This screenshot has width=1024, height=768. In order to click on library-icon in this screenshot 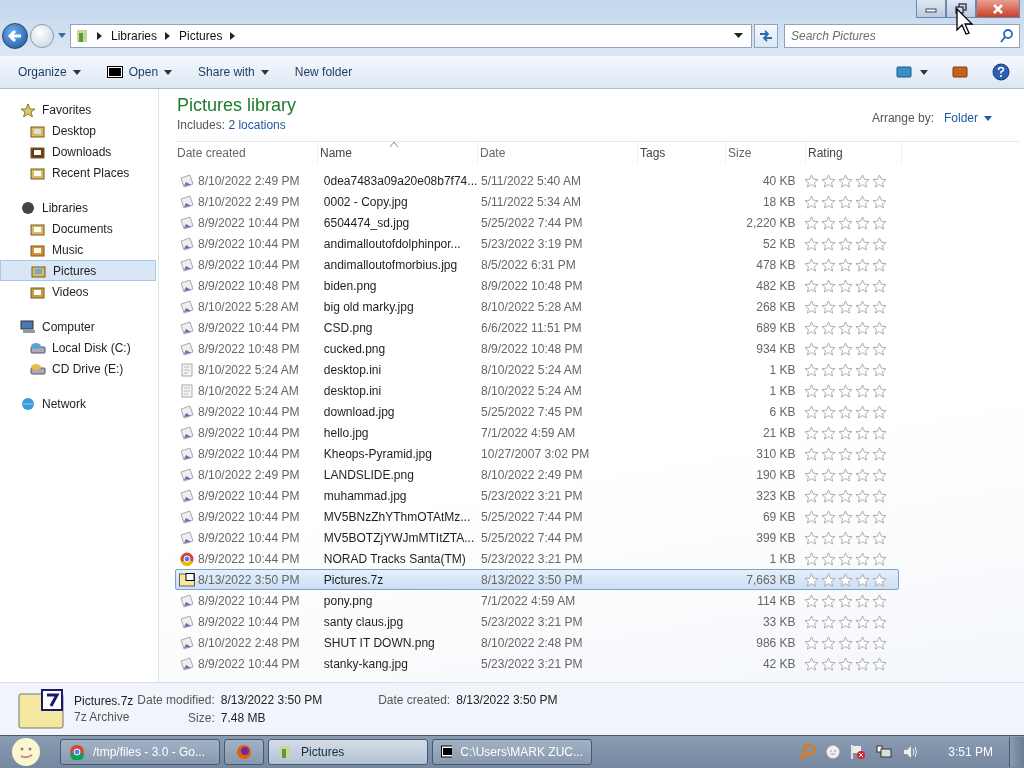, I will do `click(285, 752)`.